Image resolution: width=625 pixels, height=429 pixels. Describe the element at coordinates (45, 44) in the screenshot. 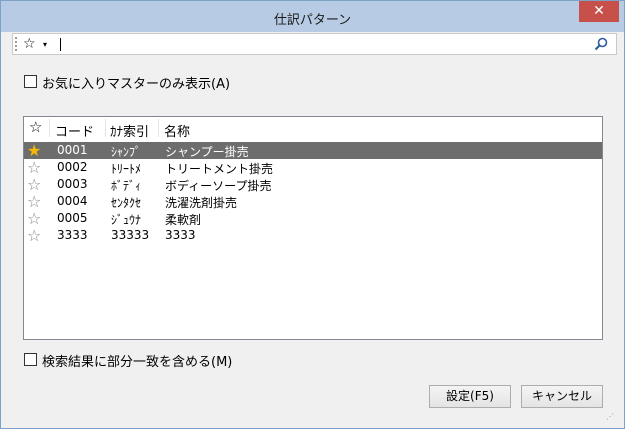

I see `chevron-down-icon: ▾` at that location.